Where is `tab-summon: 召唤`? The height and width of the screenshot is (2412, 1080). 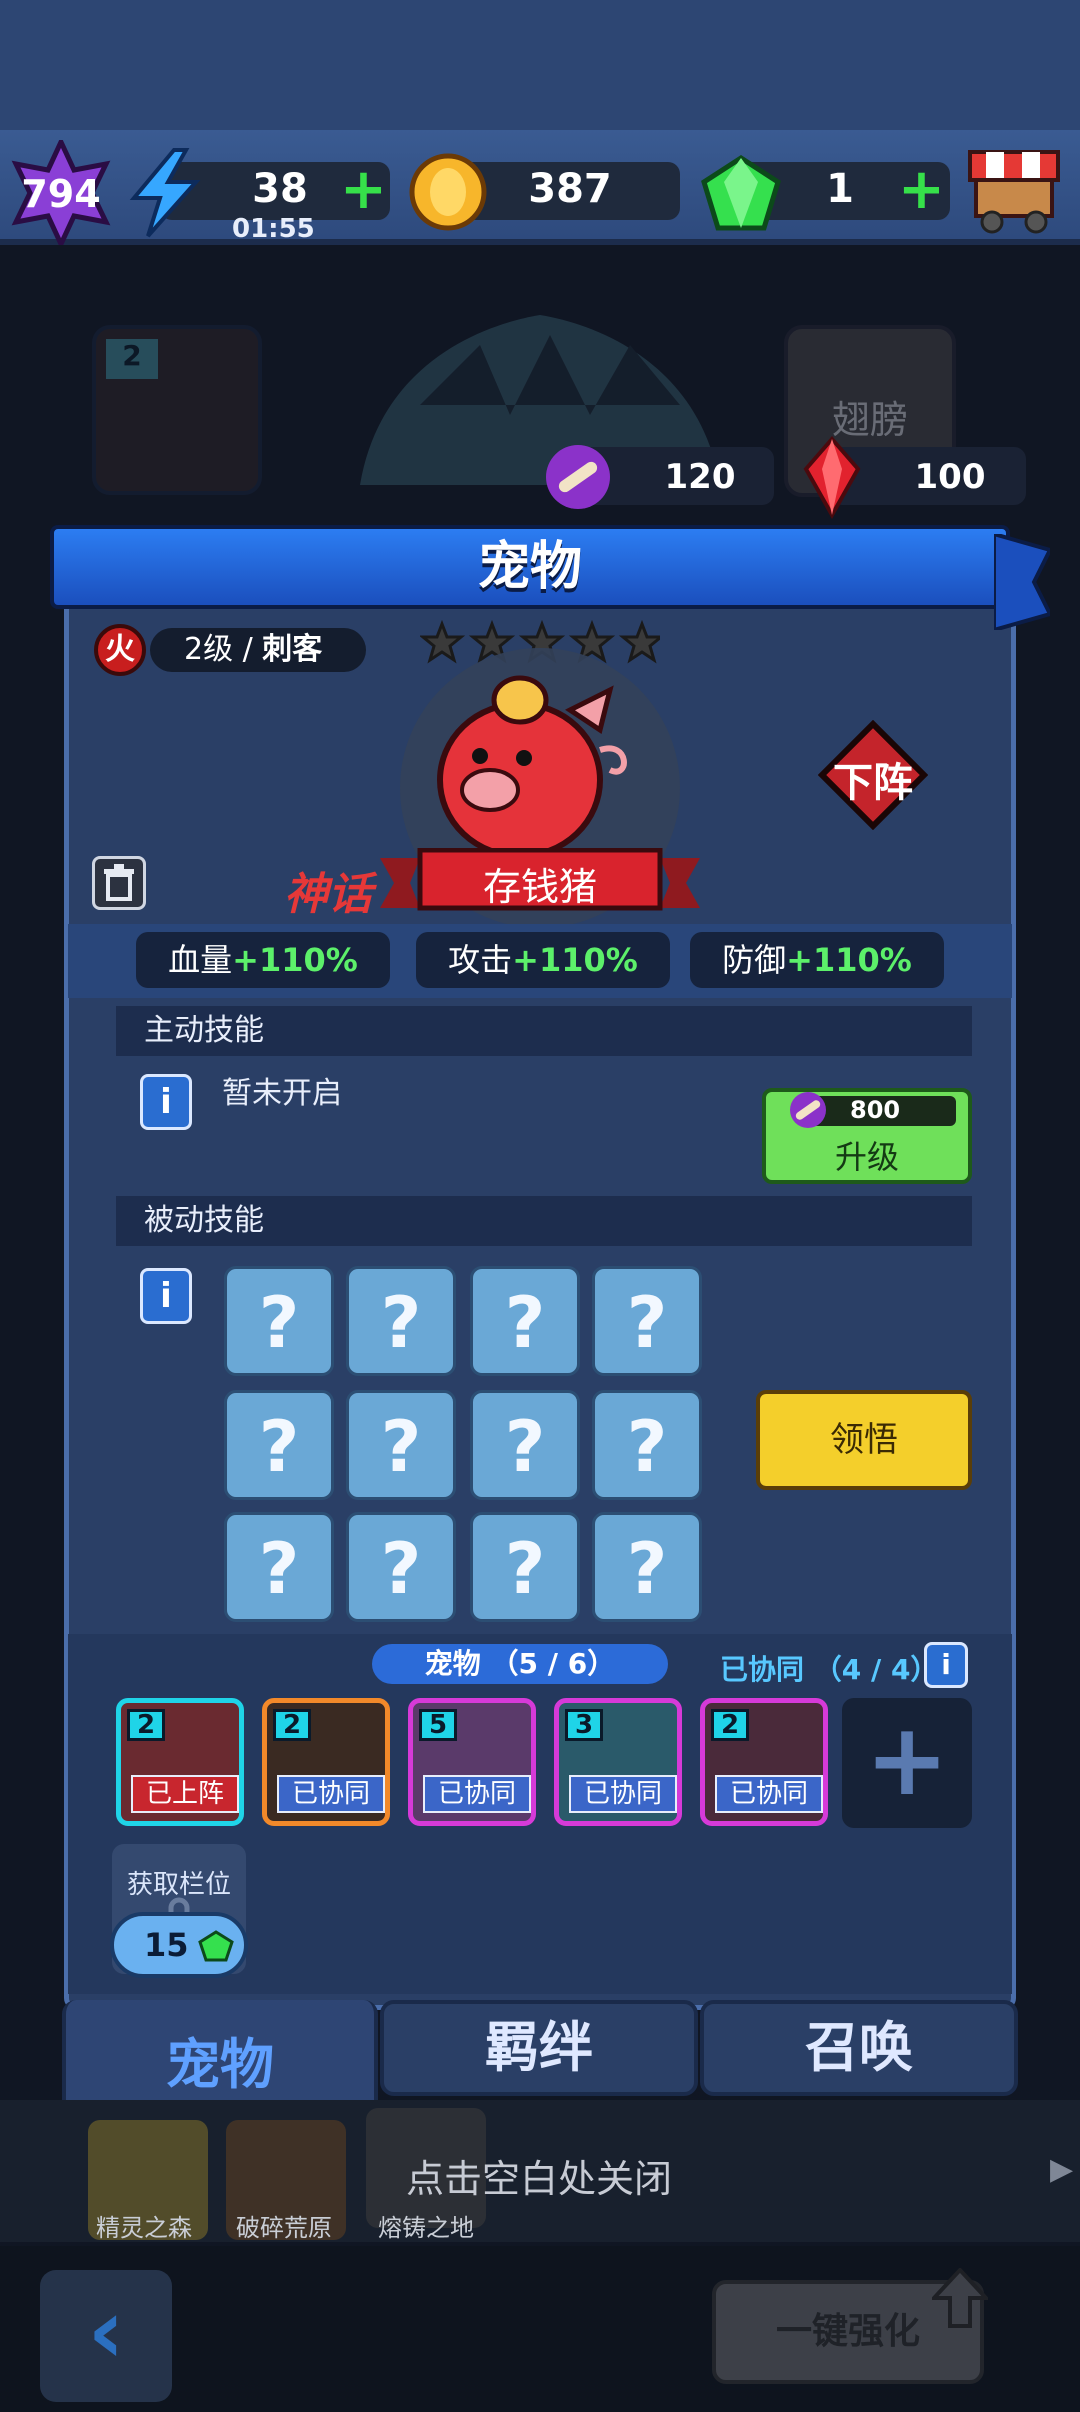
tab-summon: 召唤 is located at coordinates (859, 2048).